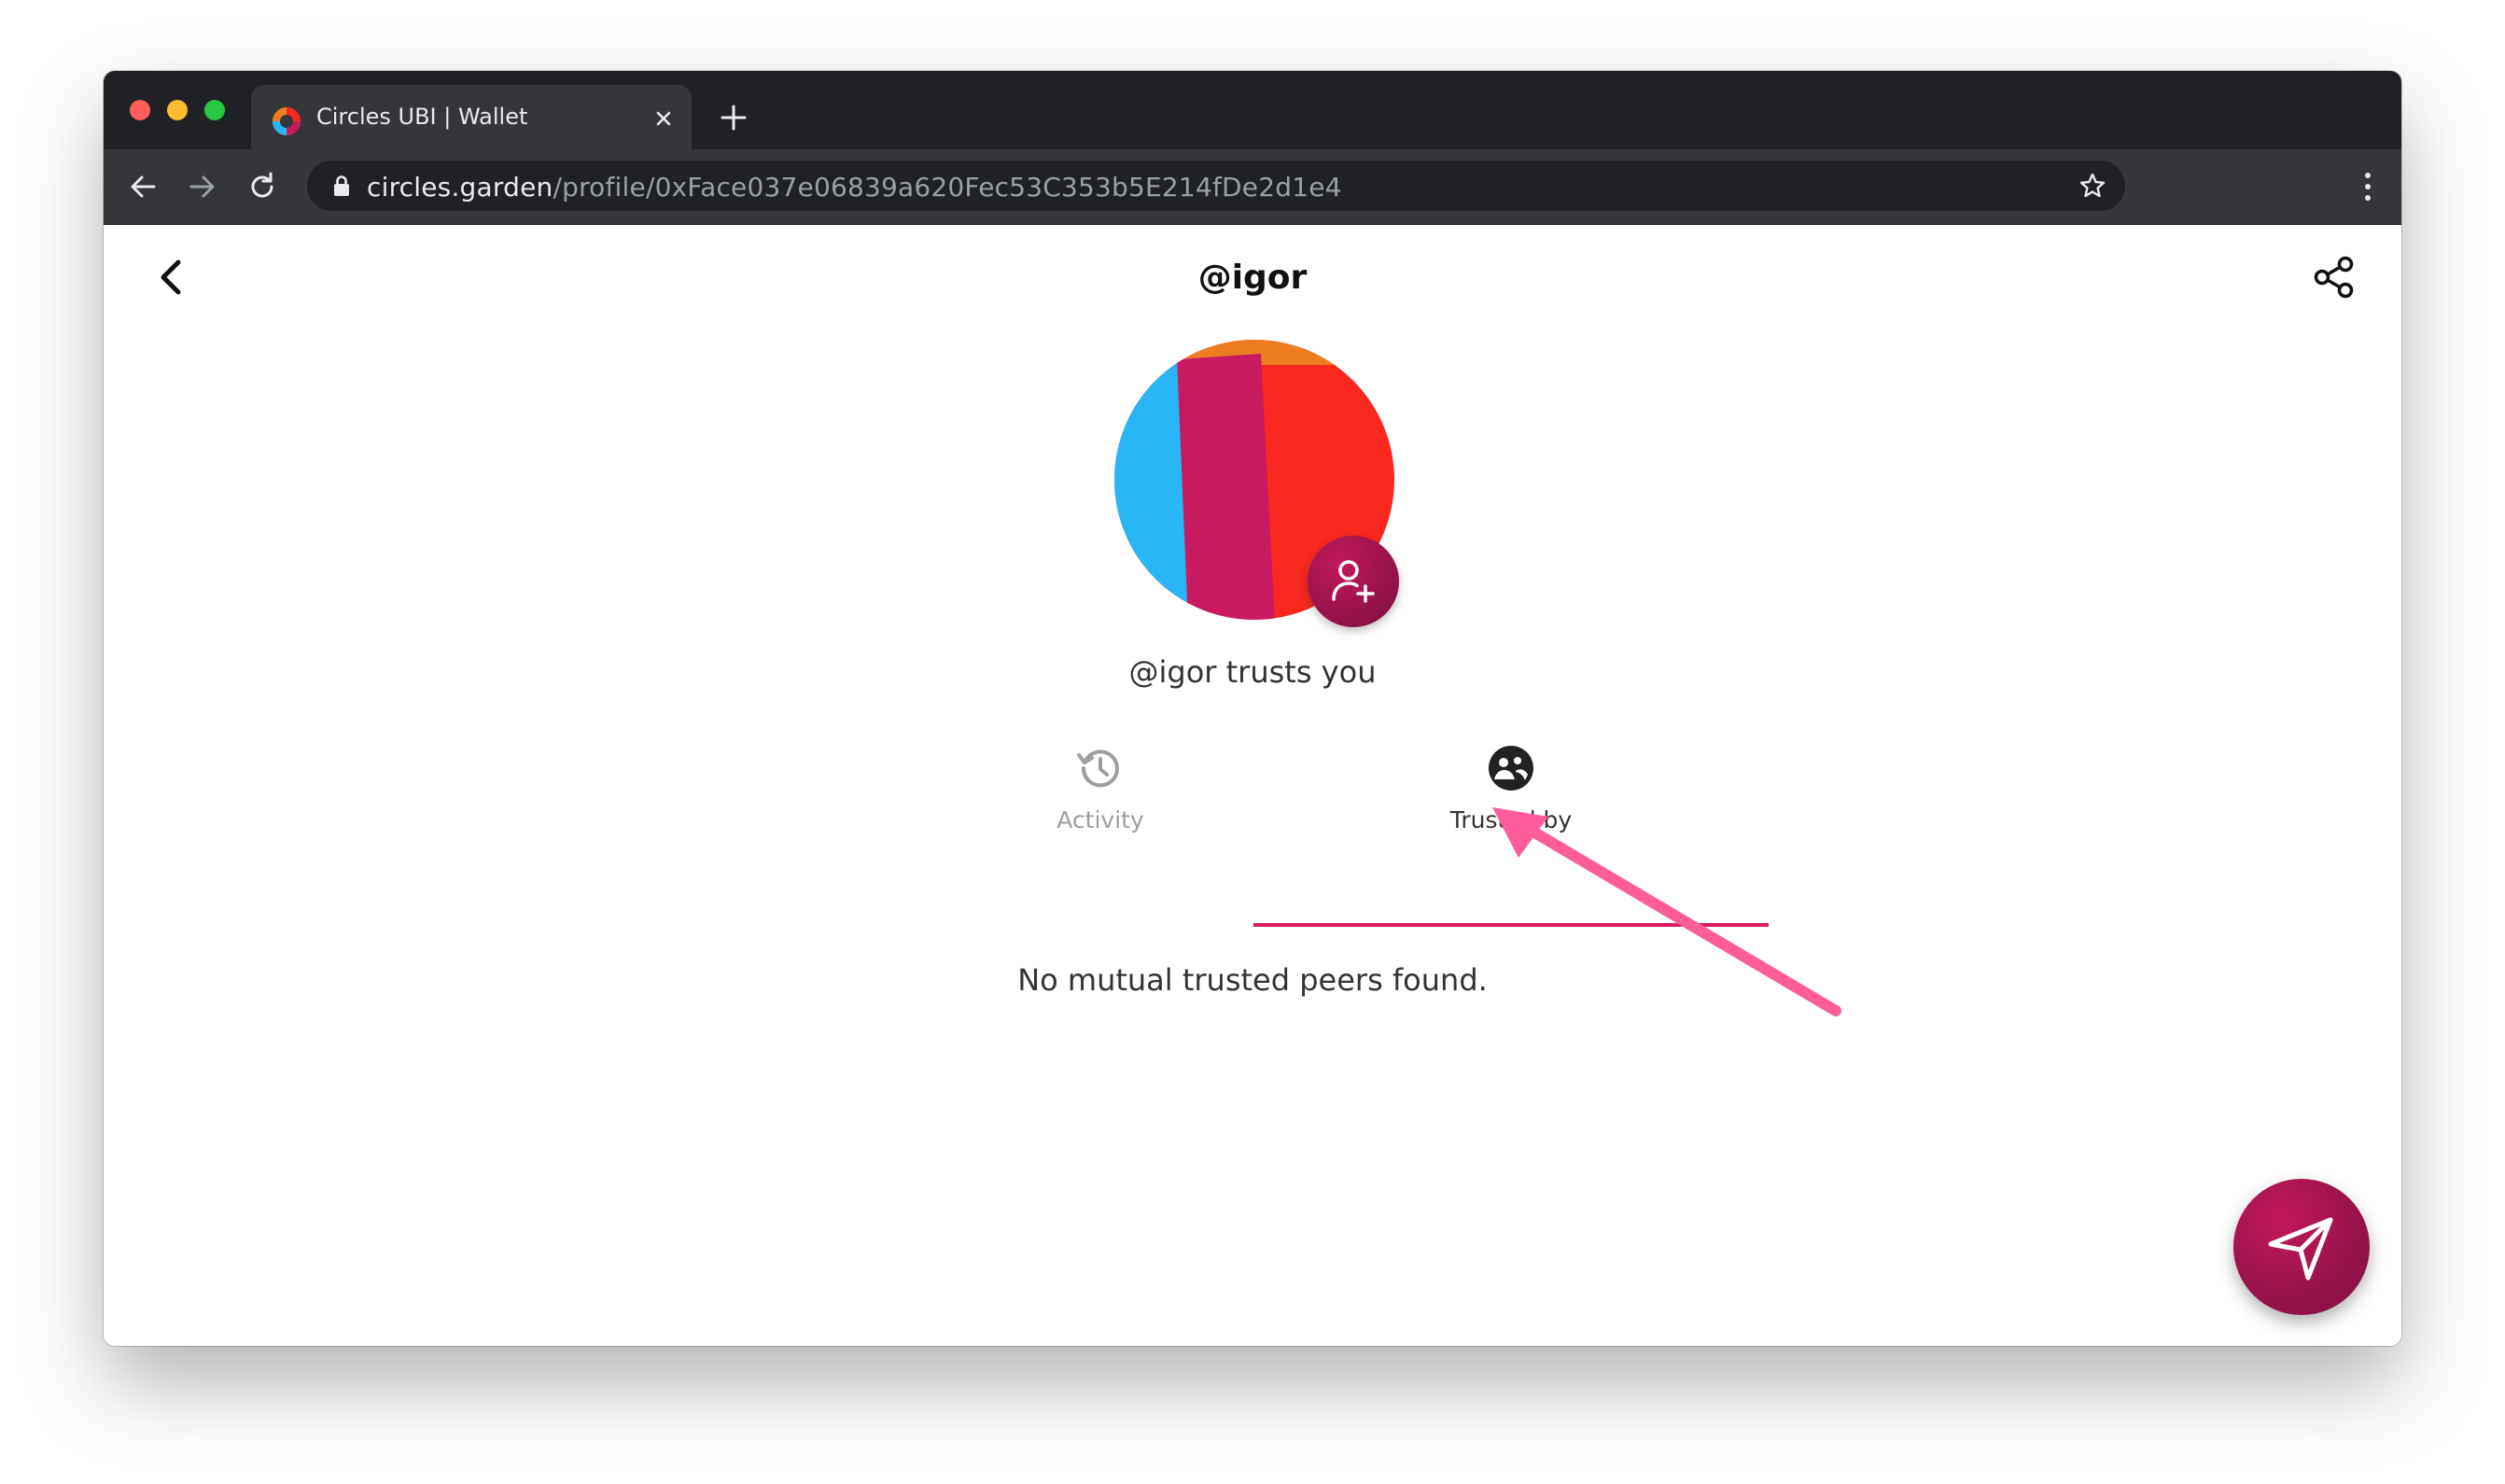 The height and width of the screenshot is (1484, 2505). Describe the element at coordinates (1252, 110) in the screenshot. I see `browser-titlebar: Circles UBI | Wallet` at that location.